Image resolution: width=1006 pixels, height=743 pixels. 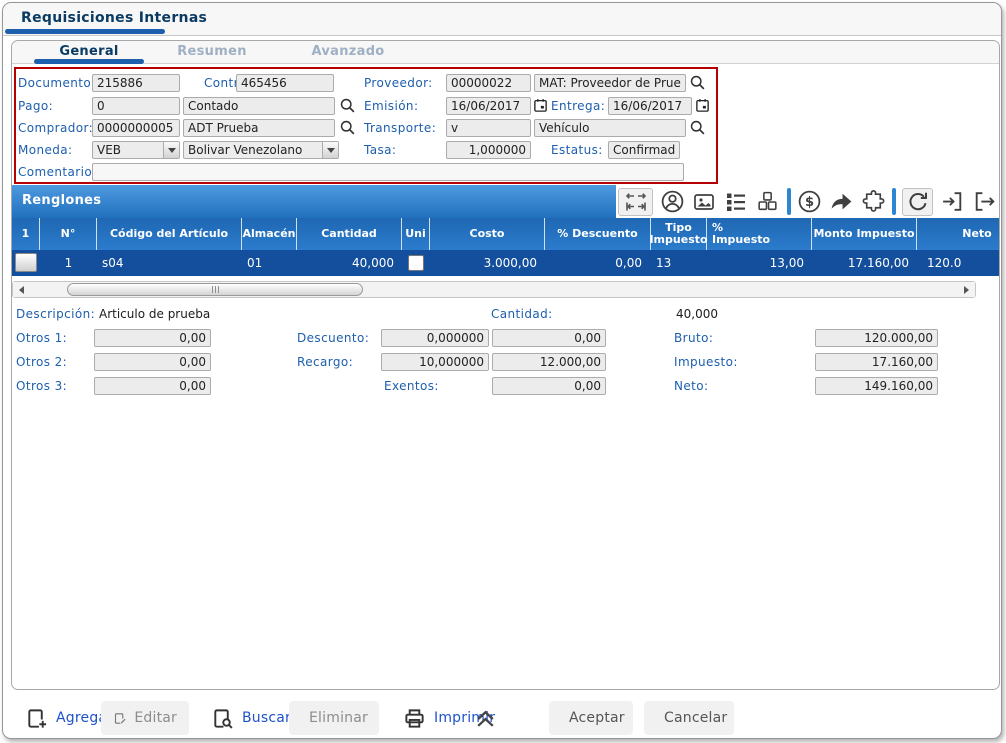 I want to click on documento-field, so click(x=136, y=83).